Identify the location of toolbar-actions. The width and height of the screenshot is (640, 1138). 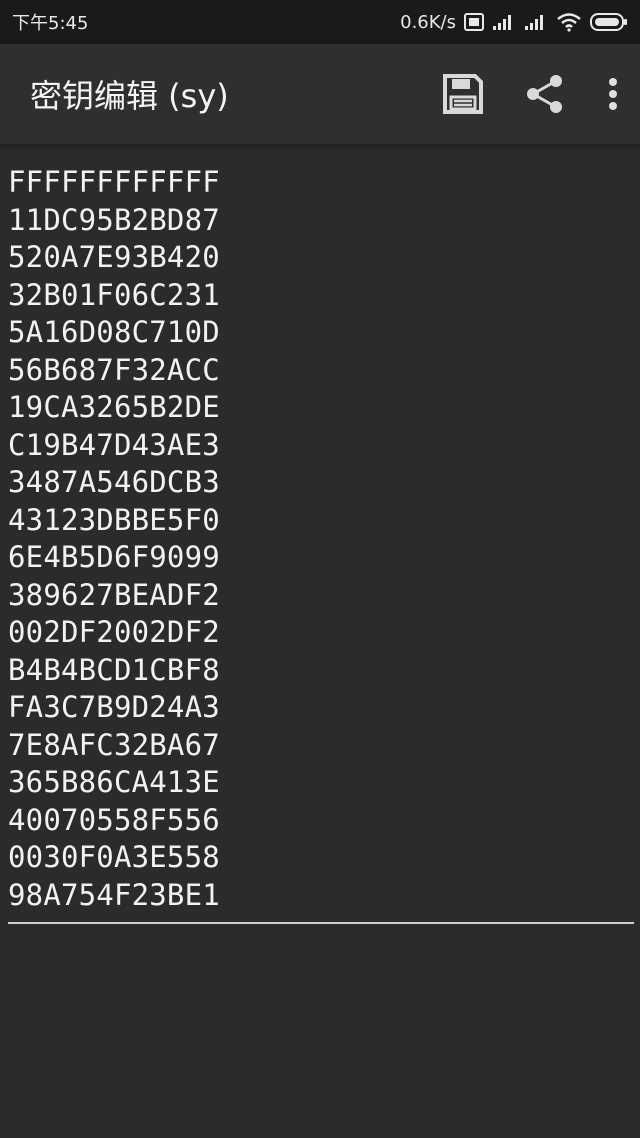
(531, 94).